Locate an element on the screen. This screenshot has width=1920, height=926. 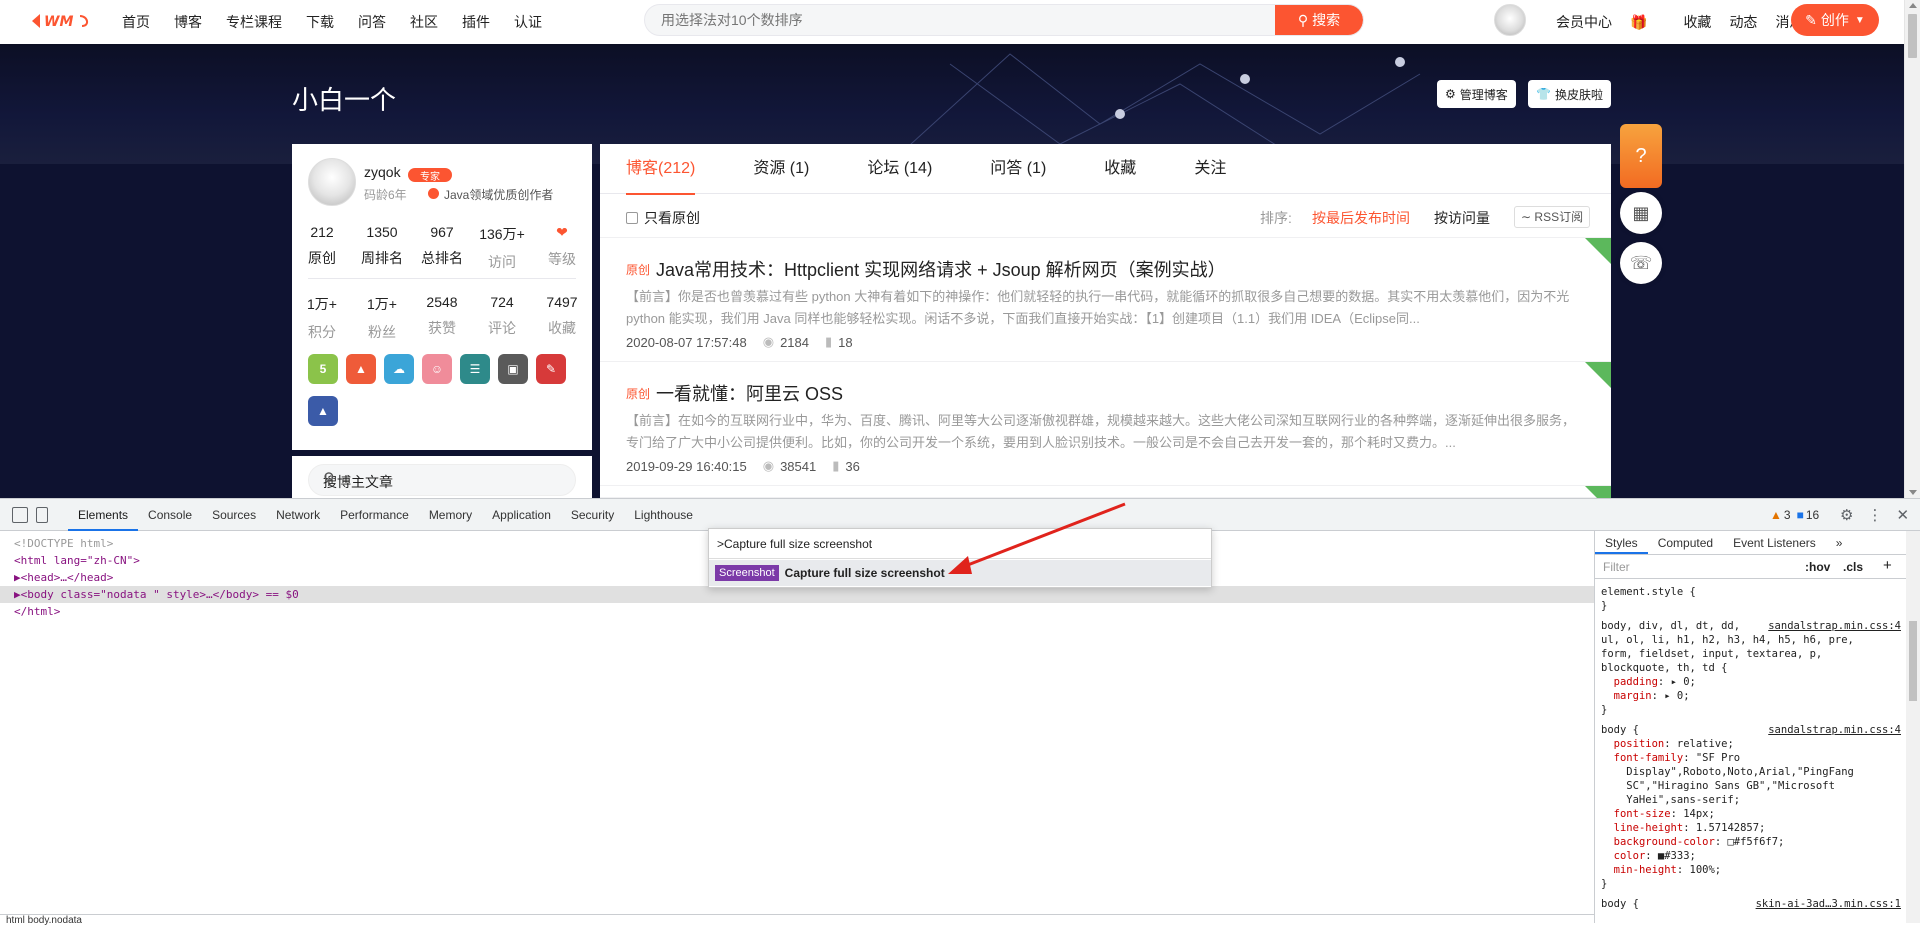
dom-html-close: </html> is located at coordinates (37, 611).